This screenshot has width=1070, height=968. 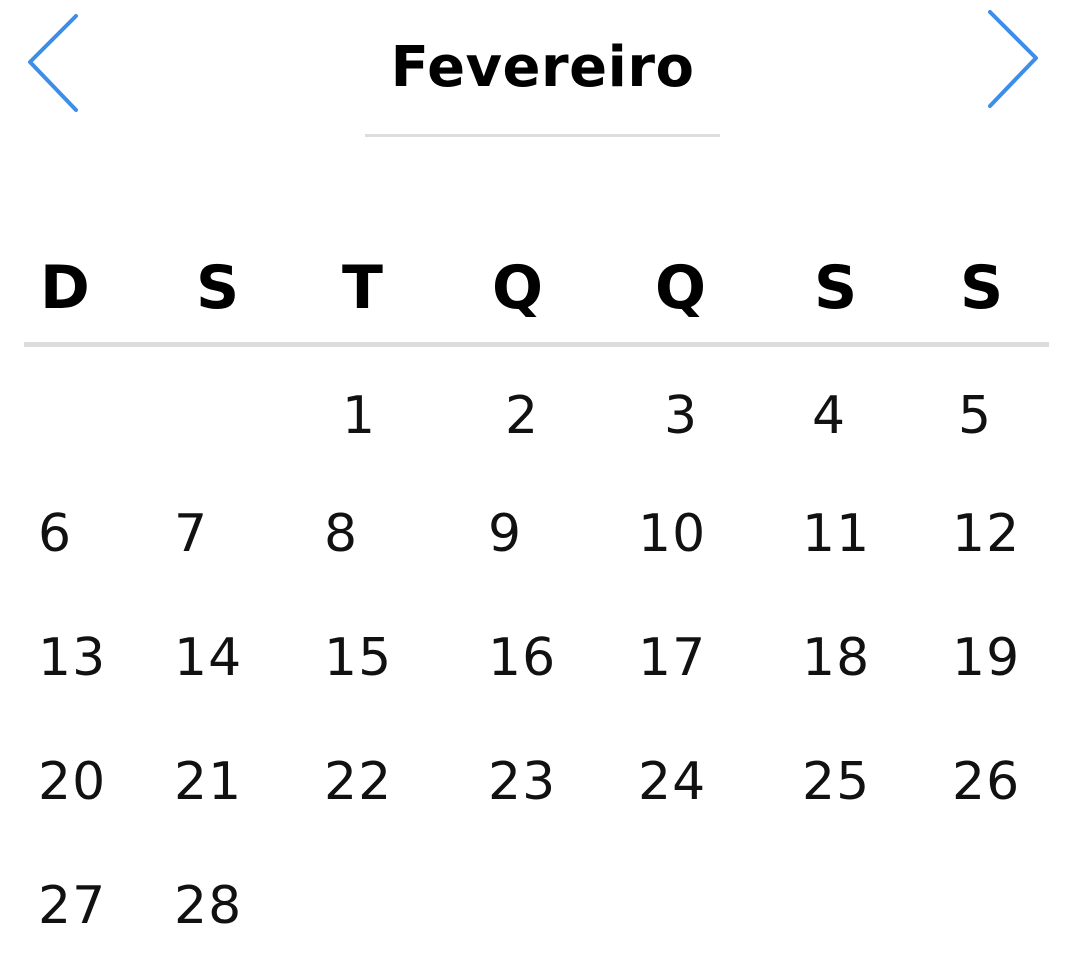 I want to click on day-cell: 5, so click(x=975, y=416).